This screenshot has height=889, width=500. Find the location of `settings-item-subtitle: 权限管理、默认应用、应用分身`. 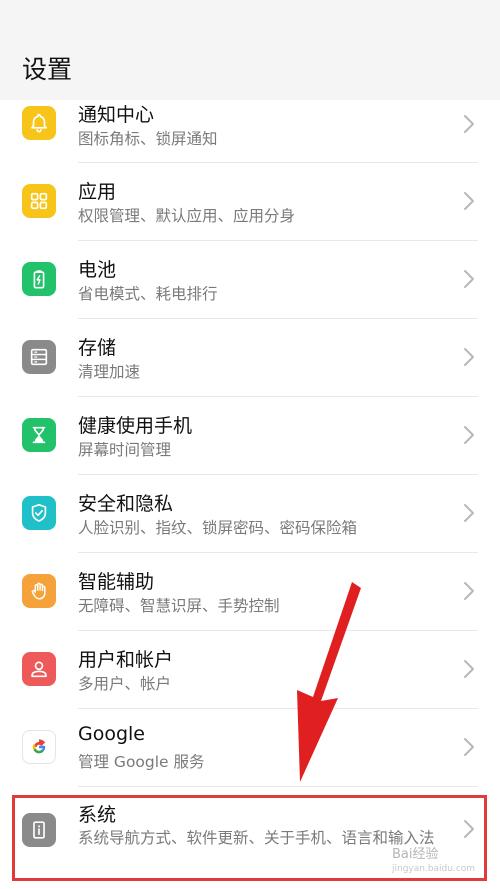

settings-item-subtitle: 权限管理、默认应用、应用分身 is located at coordinates (187, 216).